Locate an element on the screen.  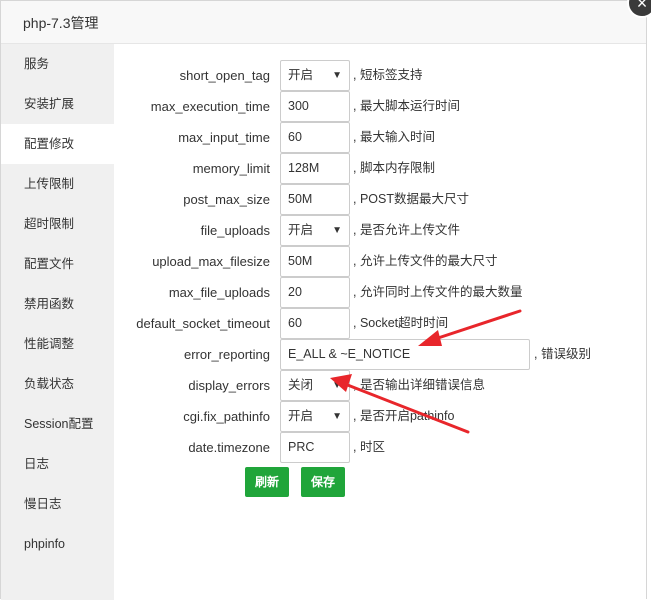
setting-row: memory_limit 128M , 脚本内存限制 is located at coordinates (380, 168).